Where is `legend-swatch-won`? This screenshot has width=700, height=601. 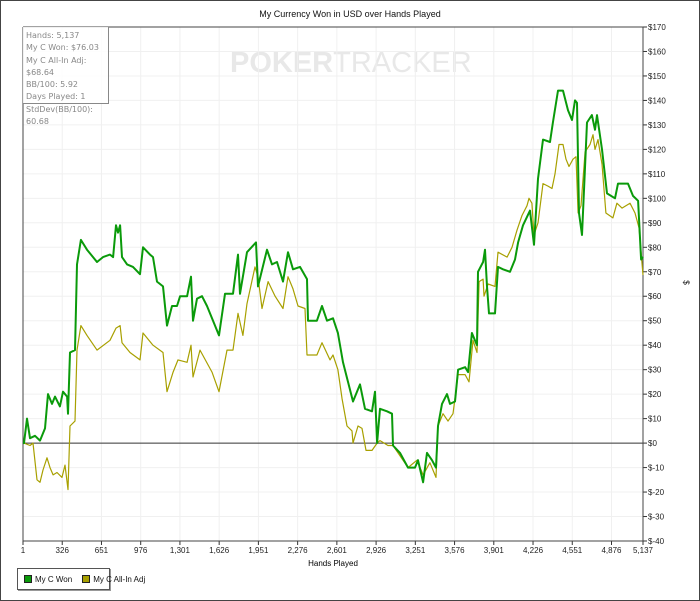 legend-swatch-won is located at coordinates (28, 579).